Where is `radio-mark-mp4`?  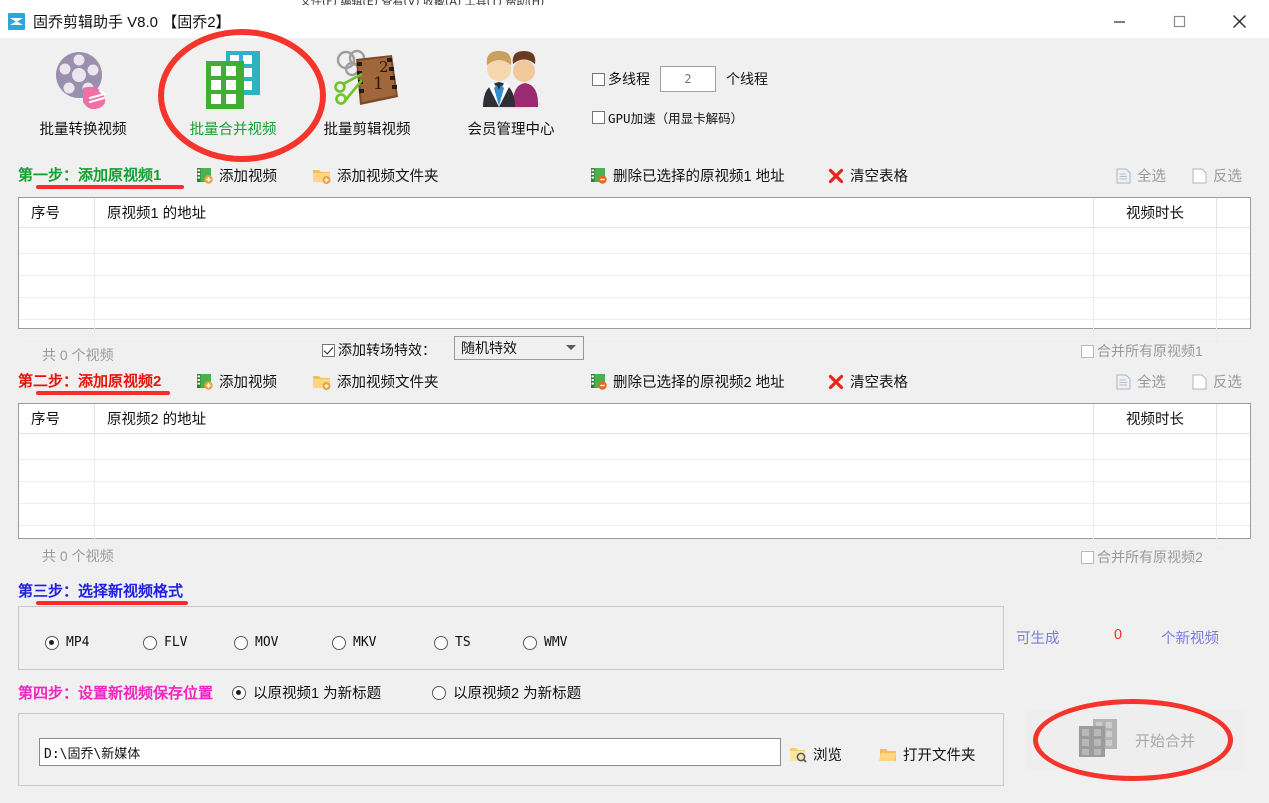 radio-mark-mp4 is located at coordinates (52, 642).